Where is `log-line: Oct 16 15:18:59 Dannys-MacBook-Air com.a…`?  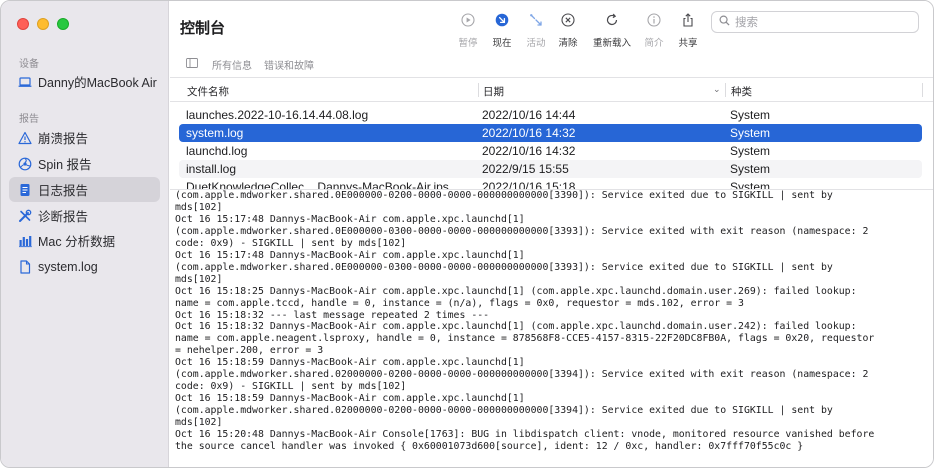 log-line: Oct 16 15:18:59 Dannys-MacBook-Air com.a… is located at coordinates (350, 399).